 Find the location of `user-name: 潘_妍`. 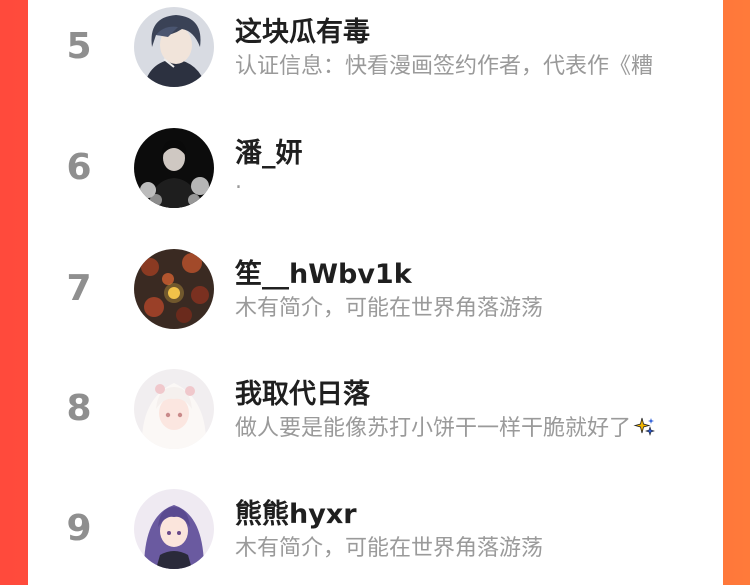

user-name: 潘_妍 is located at coordinates (269, 150).